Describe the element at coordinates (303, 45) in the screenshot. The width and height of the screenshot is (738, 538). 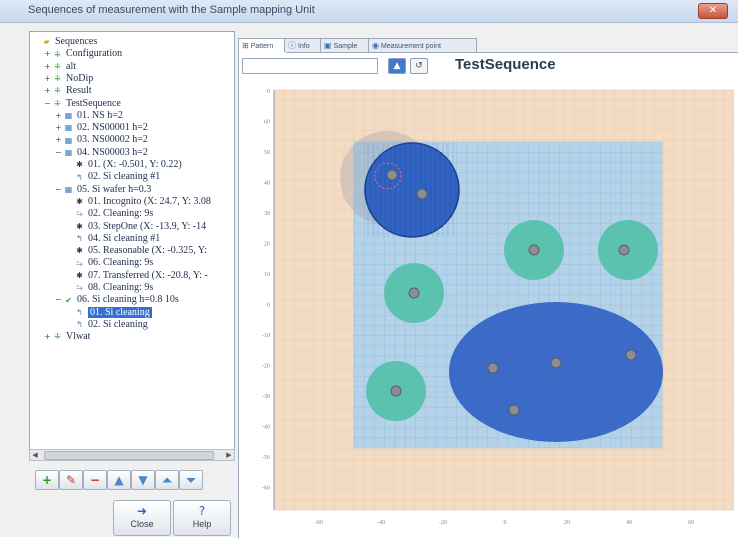
I see `tab-info: ⓘ Info` at that location.